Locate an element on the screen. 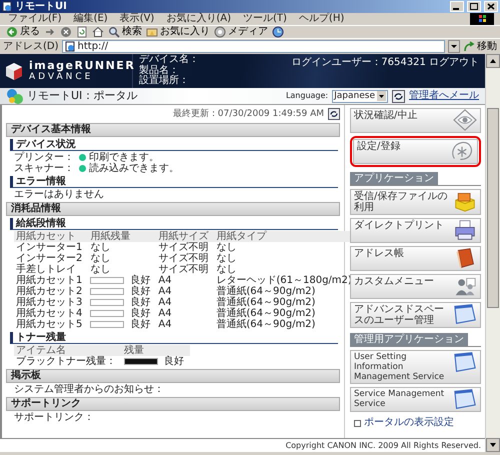 The width and height of the screenshot is (500, 455). menu-item: ファイル(F) is located at coordinates (35, 19).